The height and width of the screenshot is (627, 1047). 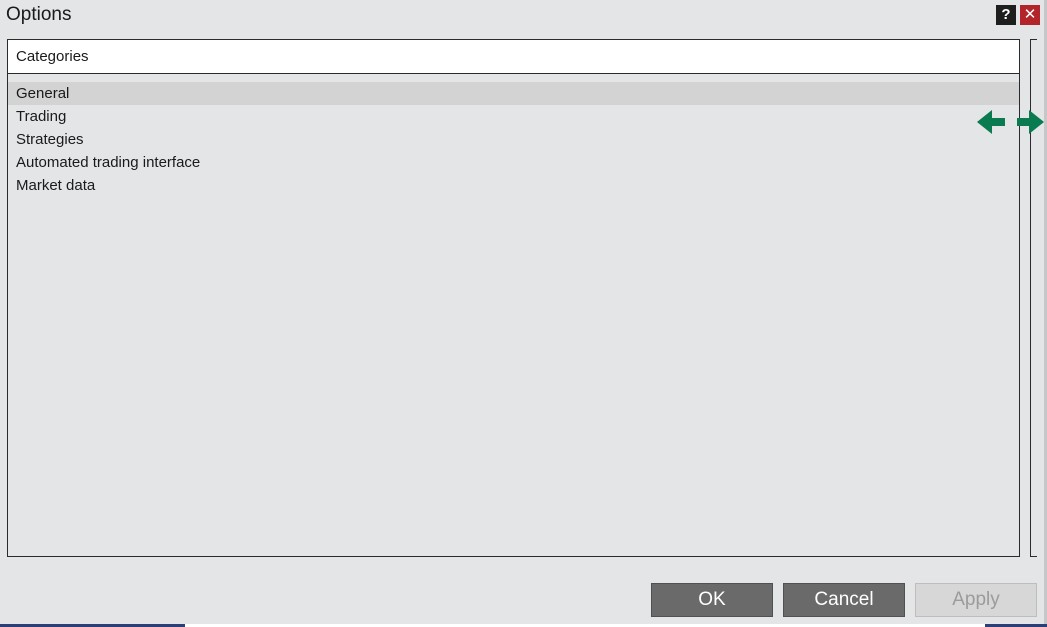 What do you see at coordinates (56, 185) in the screenshot?
I see `category-item-label: Market data` at bounding box center [56, 185].